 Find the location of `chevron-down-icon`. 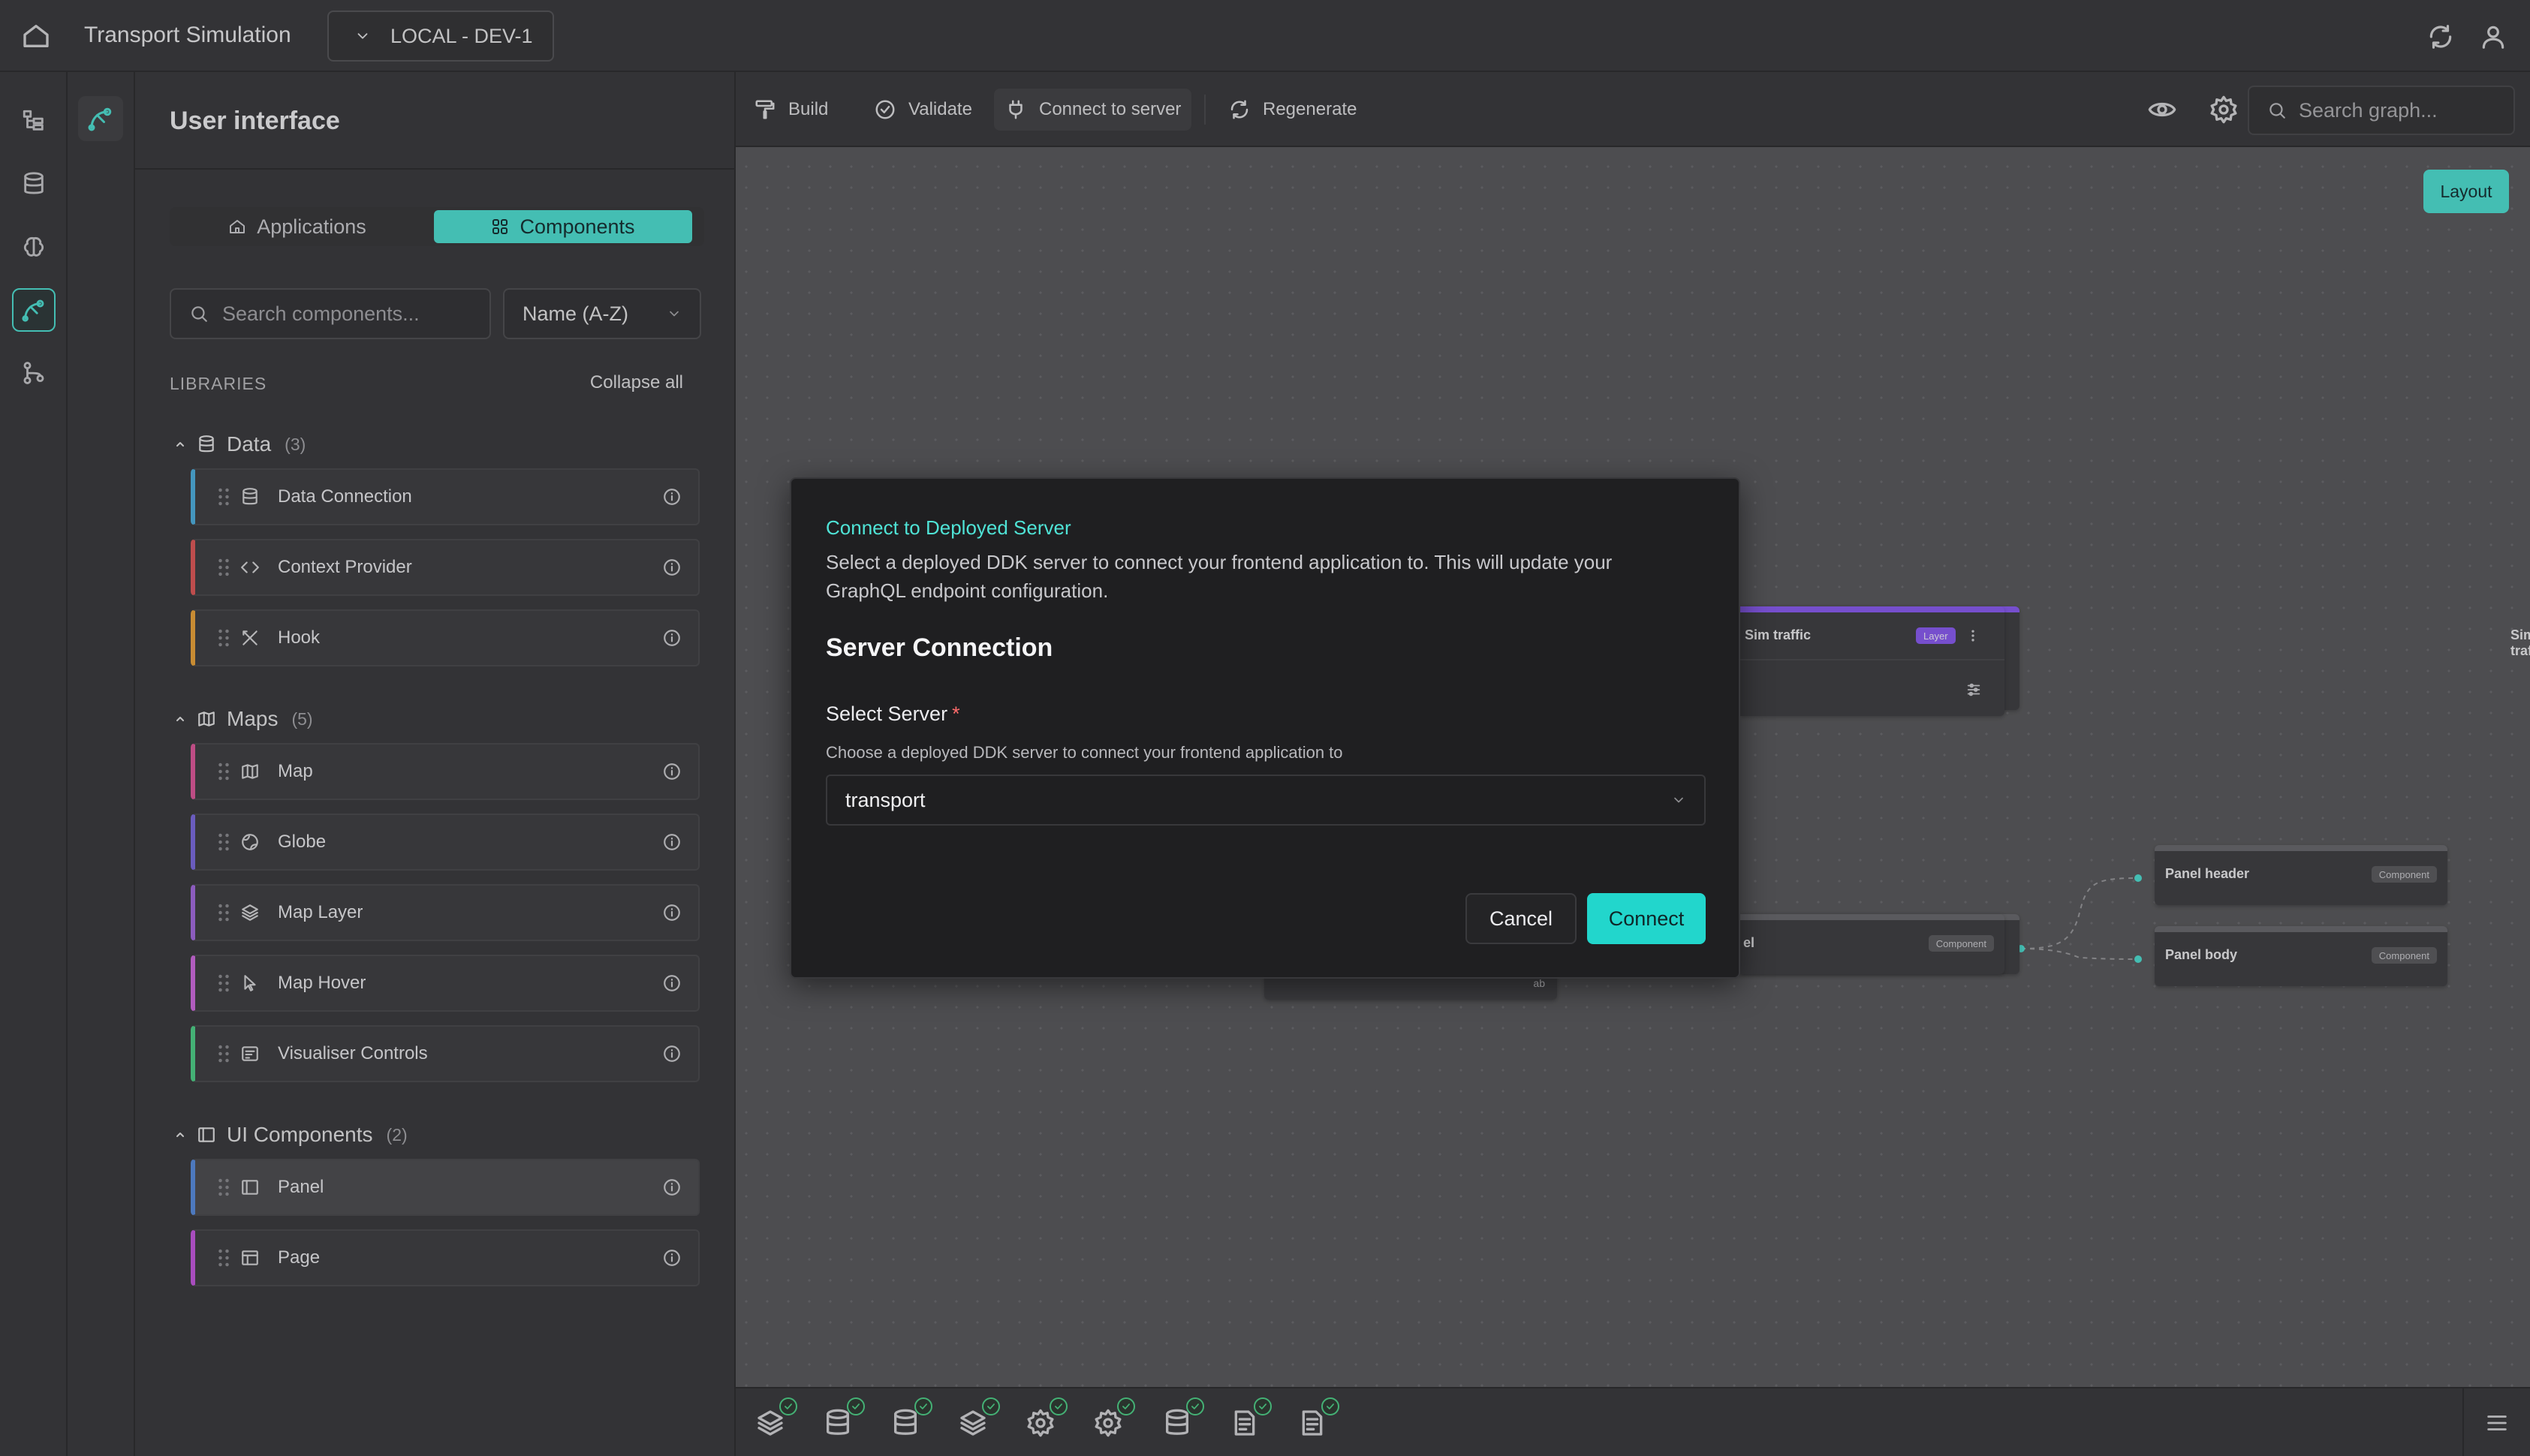

chevron-down-icon is located at coordinates (1679, 800).